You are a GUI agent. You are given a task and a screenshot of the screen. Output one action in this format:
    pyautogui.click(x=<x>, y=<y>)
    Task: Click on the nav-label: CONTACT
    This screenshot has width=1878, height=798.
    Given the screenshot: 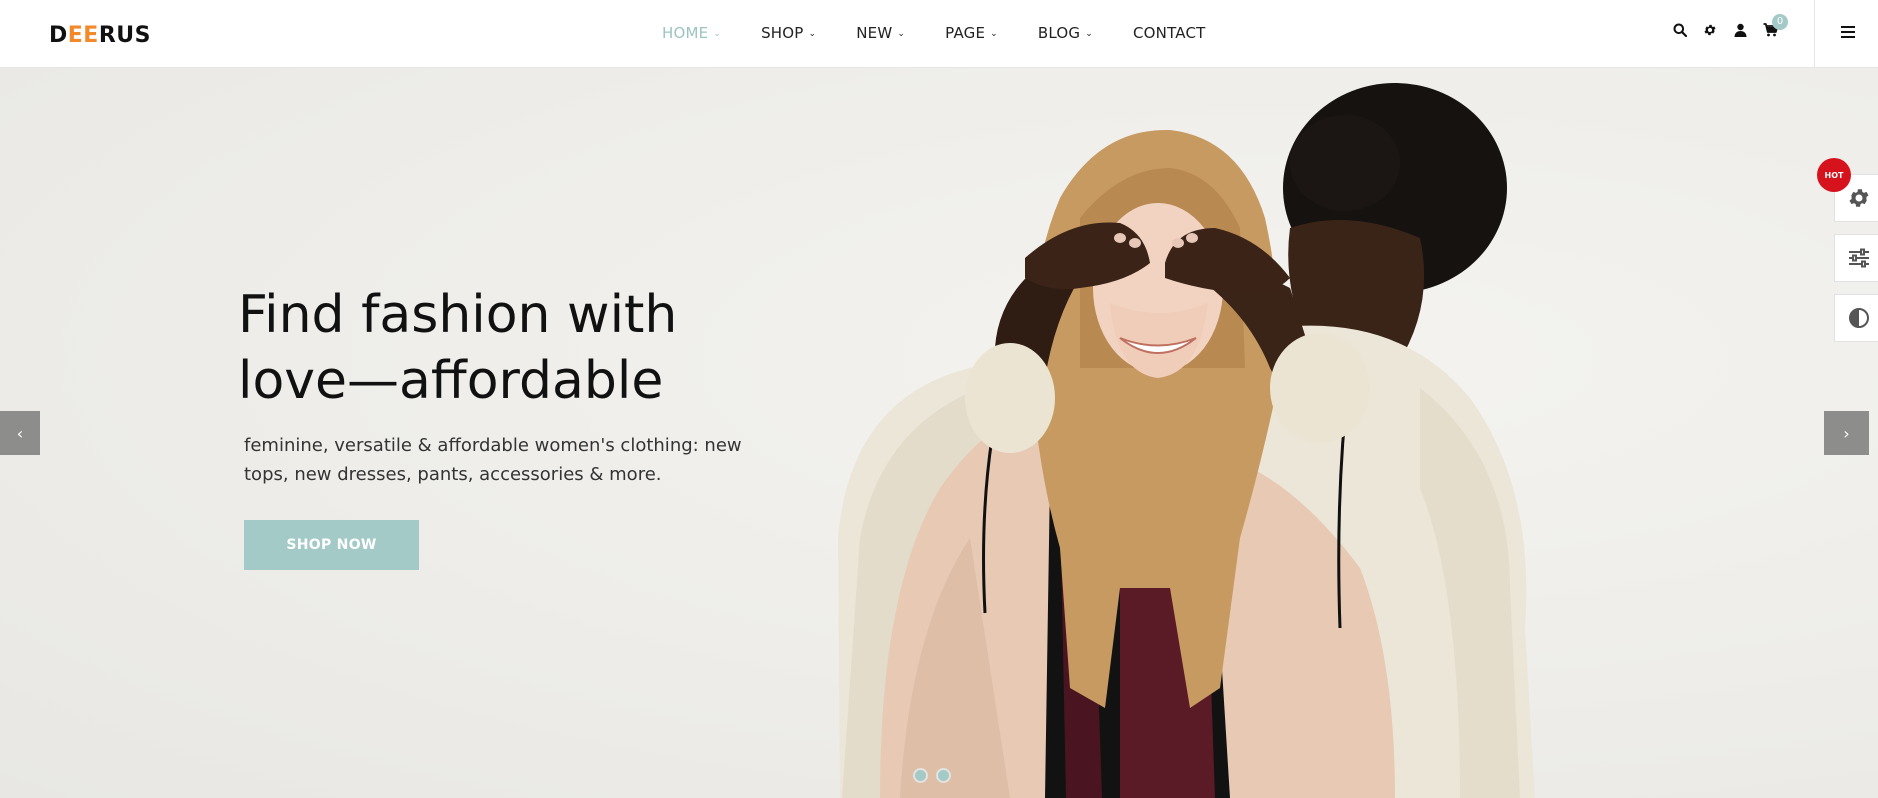 What is the action you would take?
    pyautogui.click(x=1169, y=33)
    